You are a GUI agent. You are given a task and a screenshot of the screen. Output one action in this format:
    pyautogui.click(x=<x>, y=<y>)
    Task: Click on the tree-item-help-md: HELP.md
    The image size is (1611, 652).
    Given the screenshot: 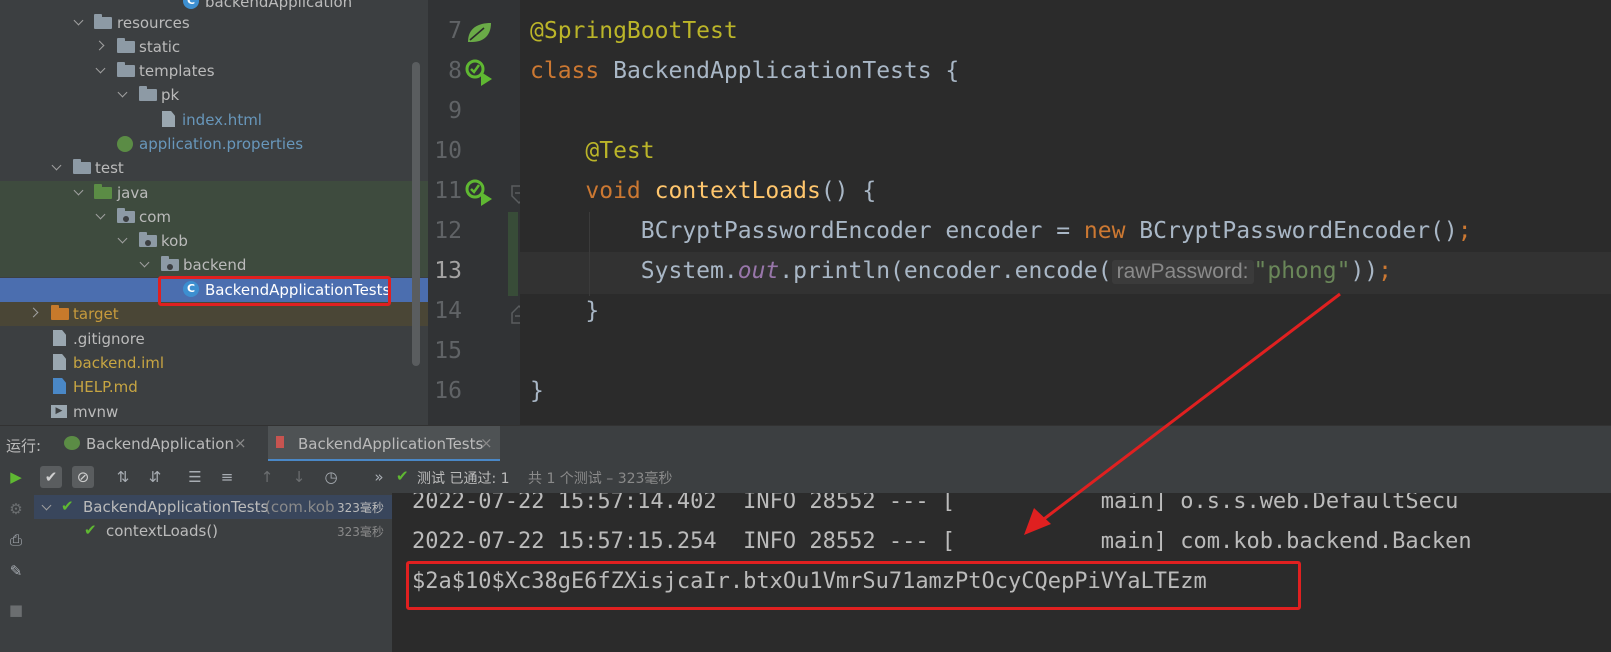 What is the action you would take?
    pyautogui.click(x=214, y=387)
    